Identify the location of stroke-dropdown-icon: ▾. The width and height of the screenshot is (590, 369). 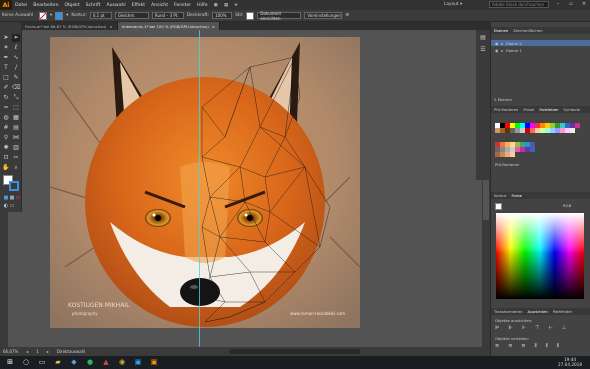
(67, 15).